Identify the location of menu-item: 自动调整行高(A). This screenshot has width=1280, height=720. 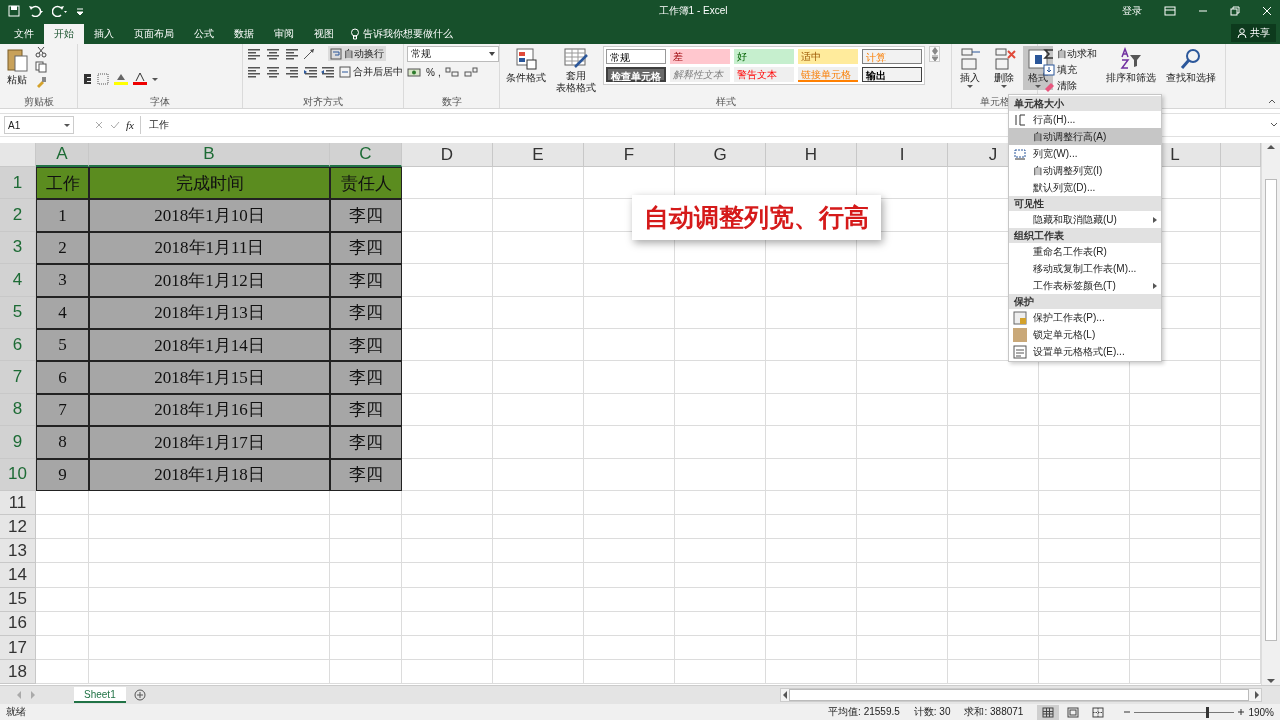
(1085, 136).